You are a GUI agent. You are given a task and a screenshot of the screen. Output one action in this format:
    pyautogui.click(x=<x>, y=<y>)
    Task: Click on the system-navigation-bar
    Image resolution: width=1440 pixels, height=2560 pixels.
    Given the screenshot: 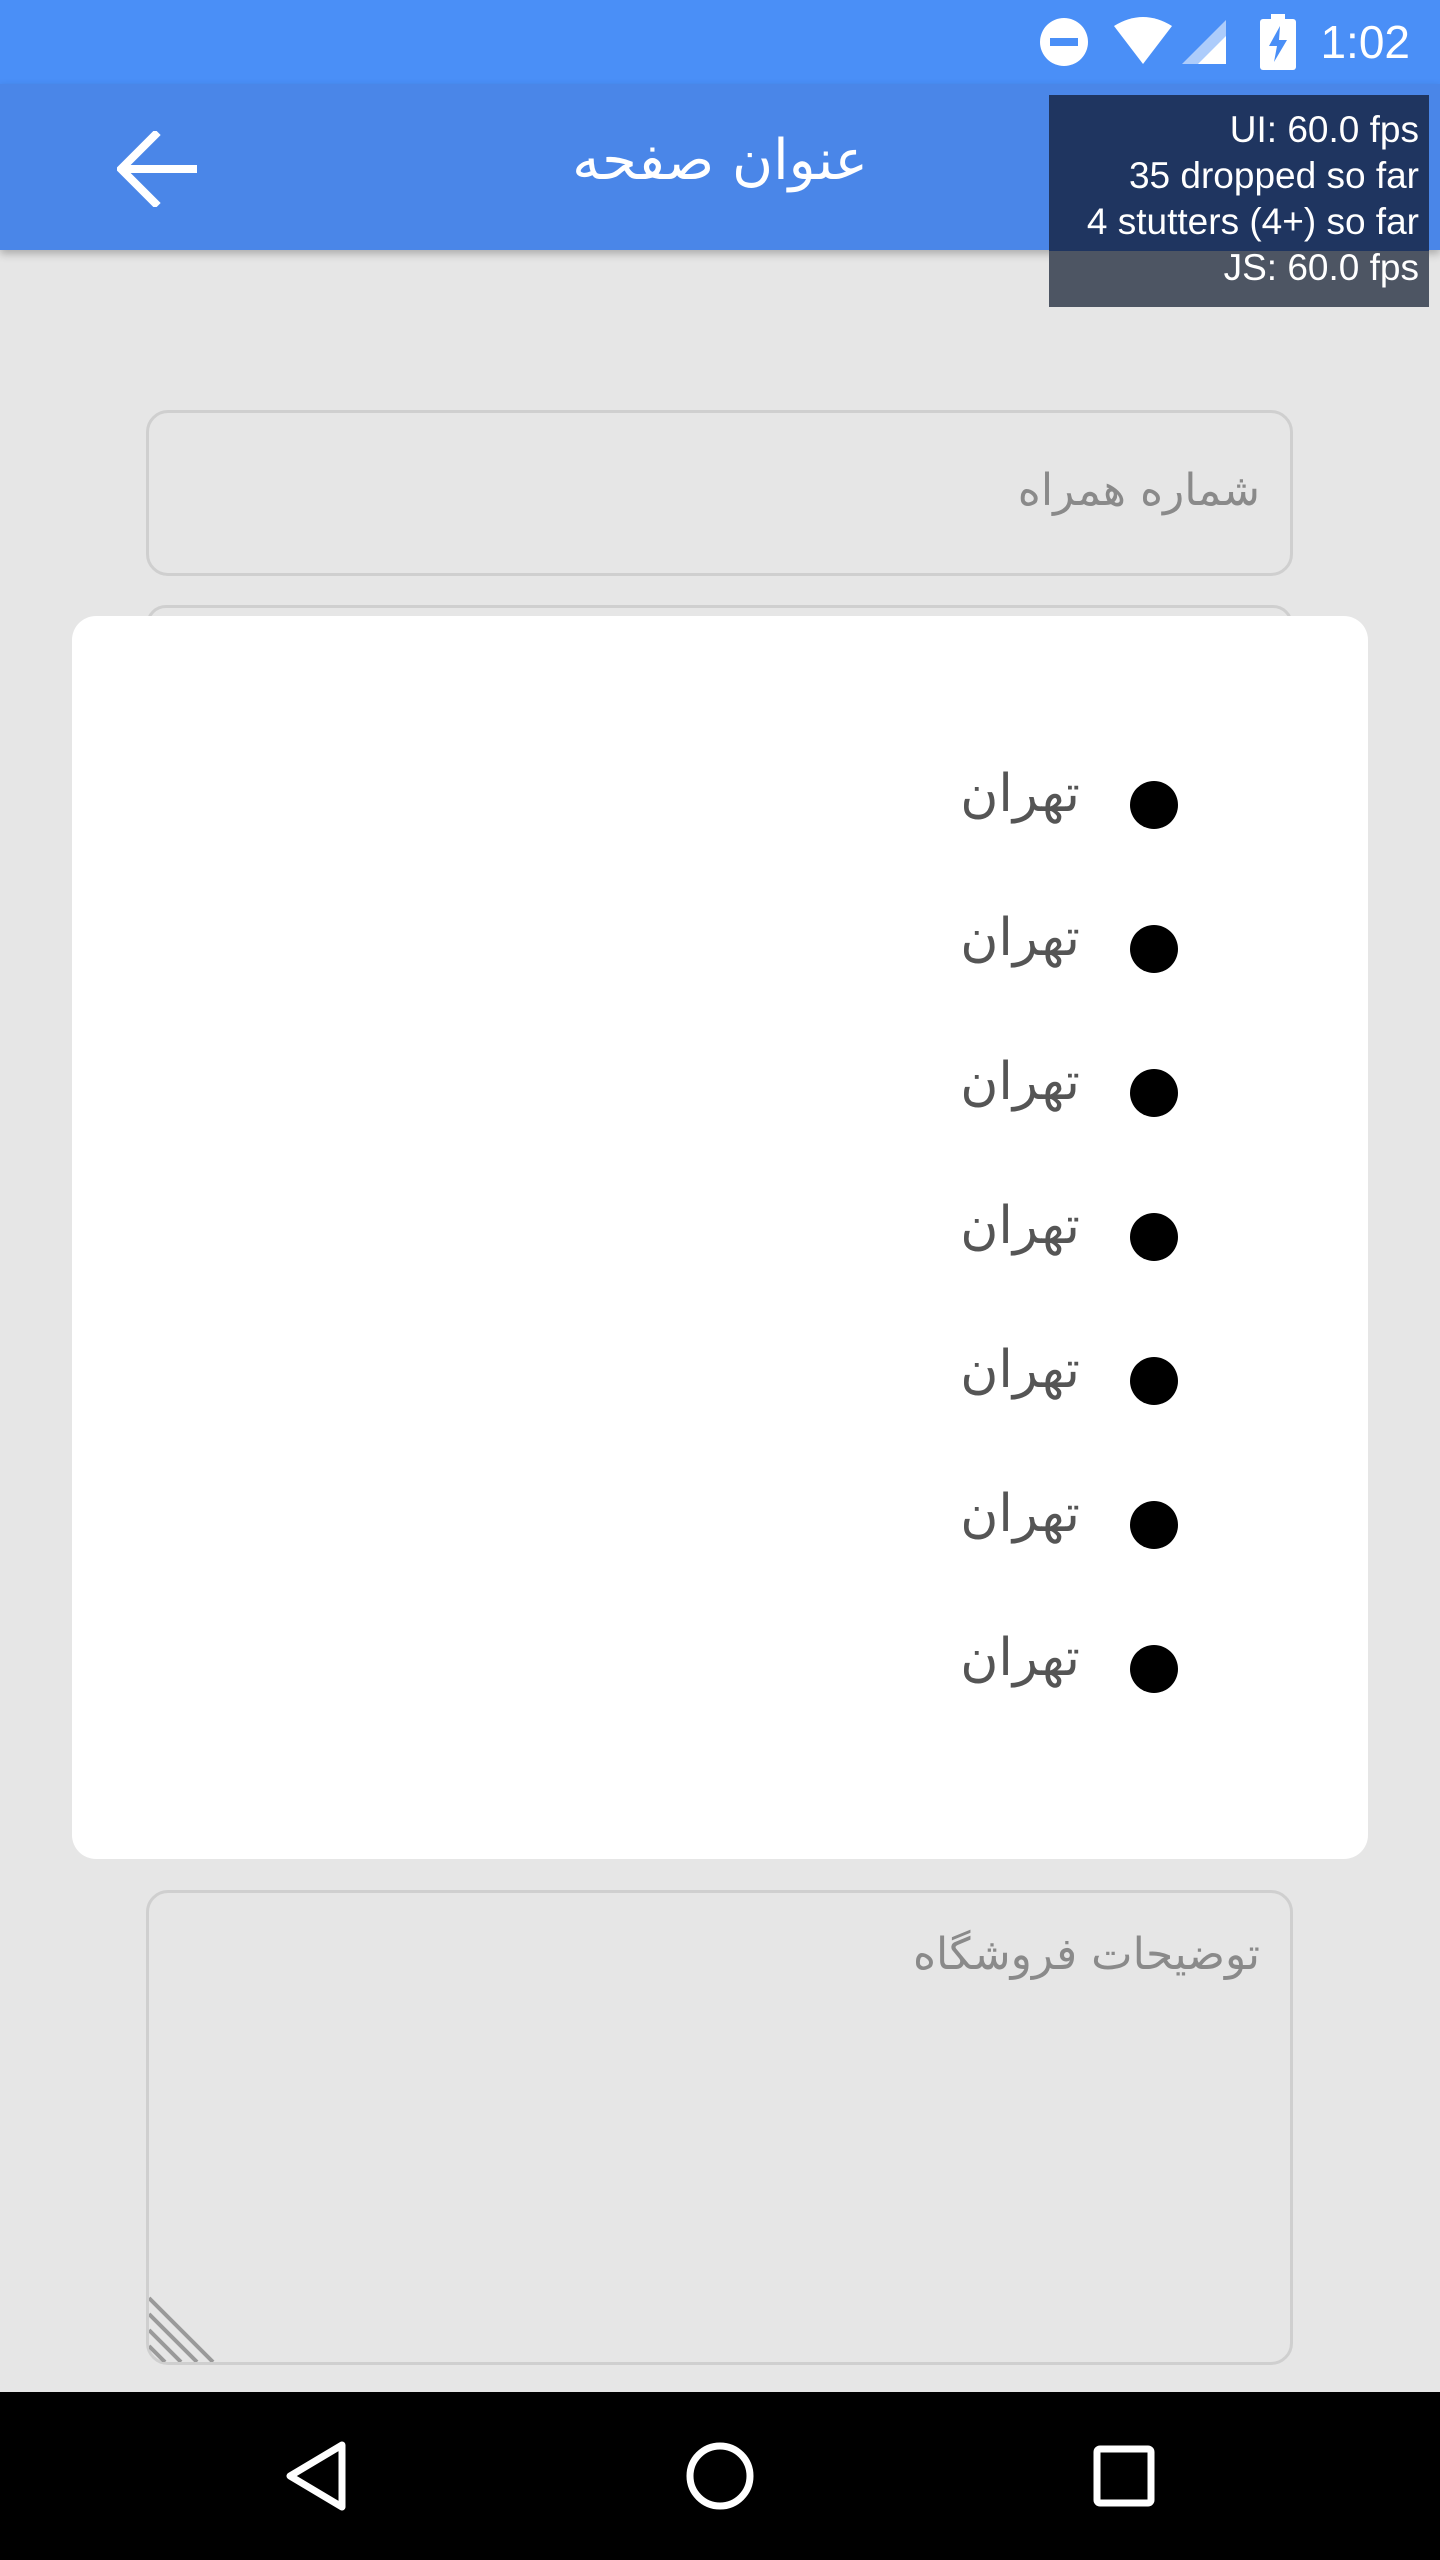 What is the action you would take?
    pyautogui.click(x=720, y=2476)
    